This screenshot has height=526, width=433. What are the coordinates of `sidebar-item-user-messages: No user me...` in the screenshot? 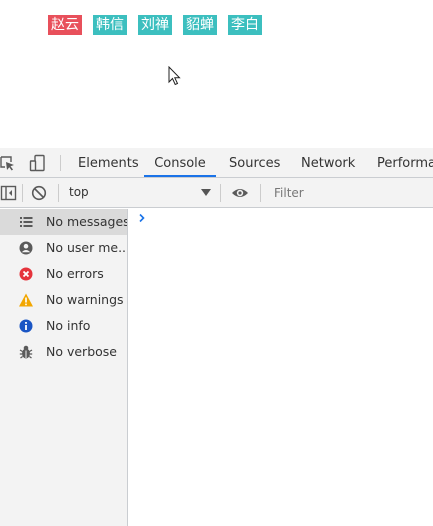 It's located at (63, 248).